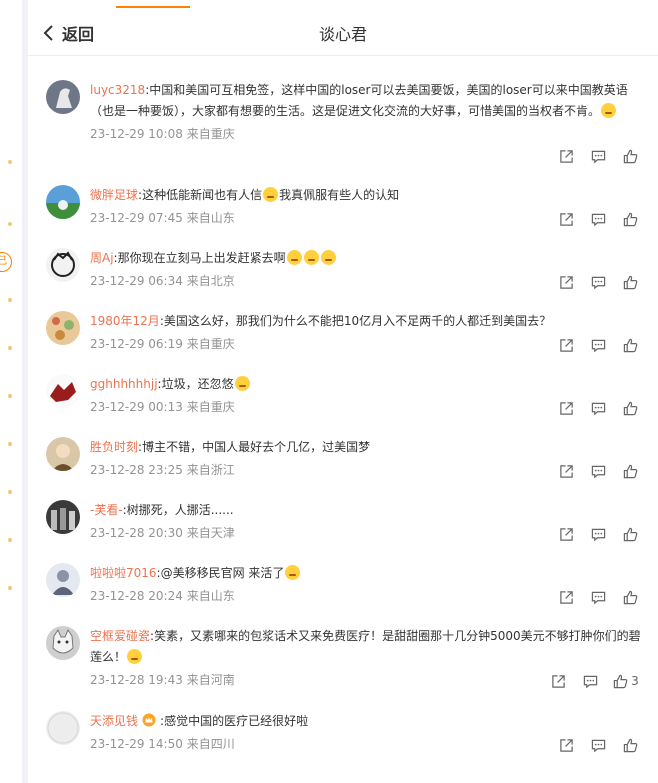 This screenshot has width=658, height=783. Describe the element at coordinates (125, 321) in the screenshot. I see `comment-username: 1980年12月` at that location.